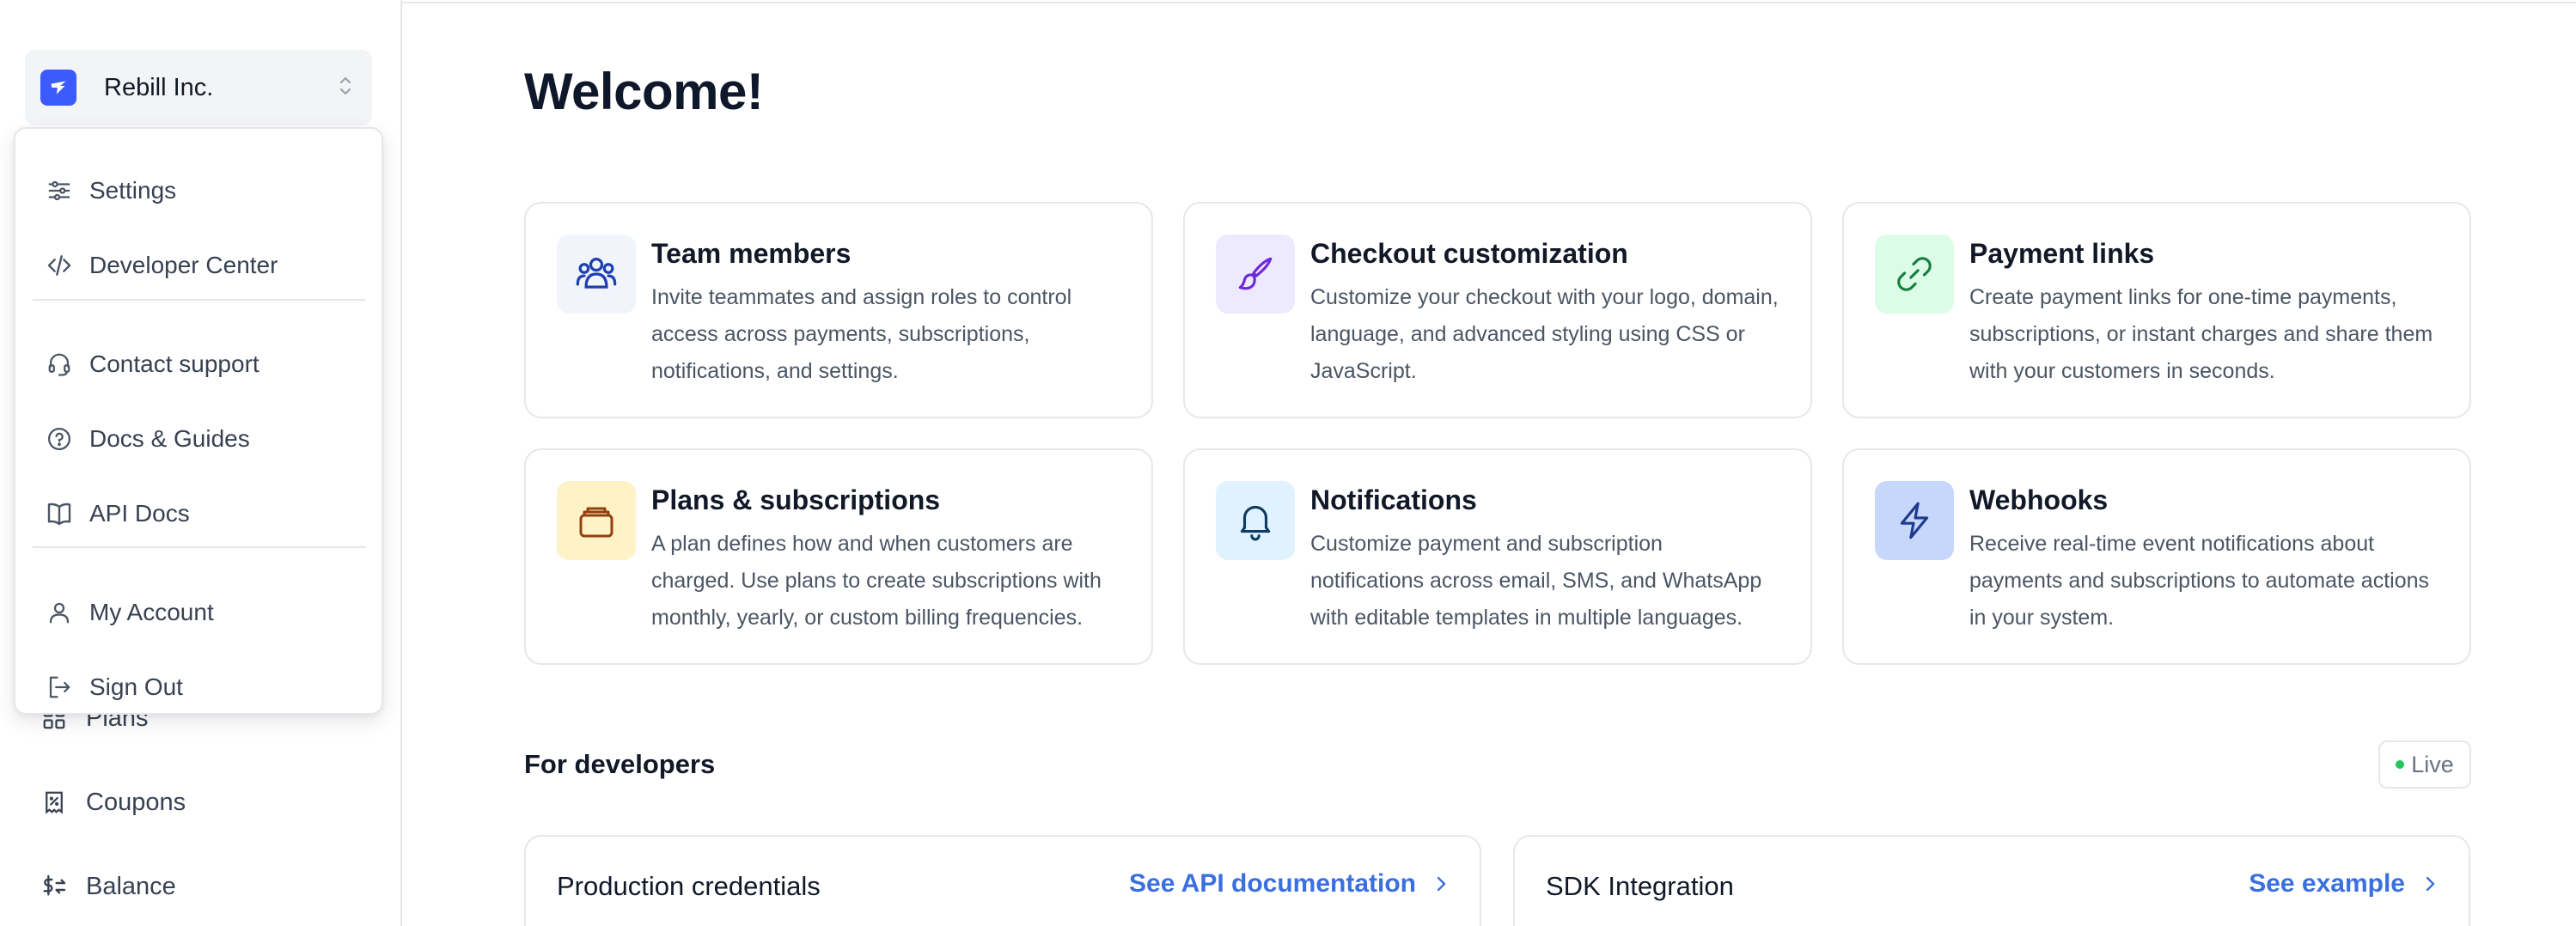 The height and width of the screenshot is (926, 2576). What do you see at coordinates (169, 438) in the screenshot?
I see `menu-item-label: Docs & Guides` at bounding box center [169, 438].